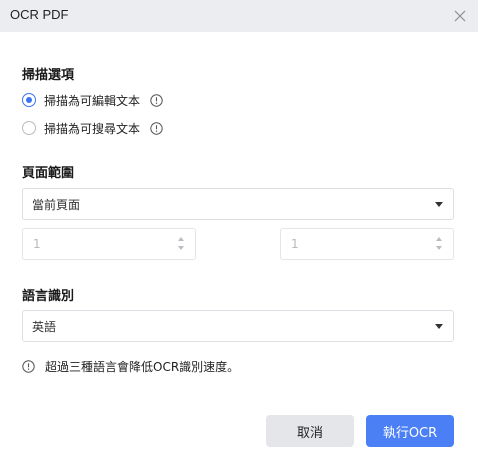 This screenshot has width=478, height=475. Describe the element at coordinates (48, 75) in the screenshot. I see `scan-options-heading: 掃描選項` at that location.